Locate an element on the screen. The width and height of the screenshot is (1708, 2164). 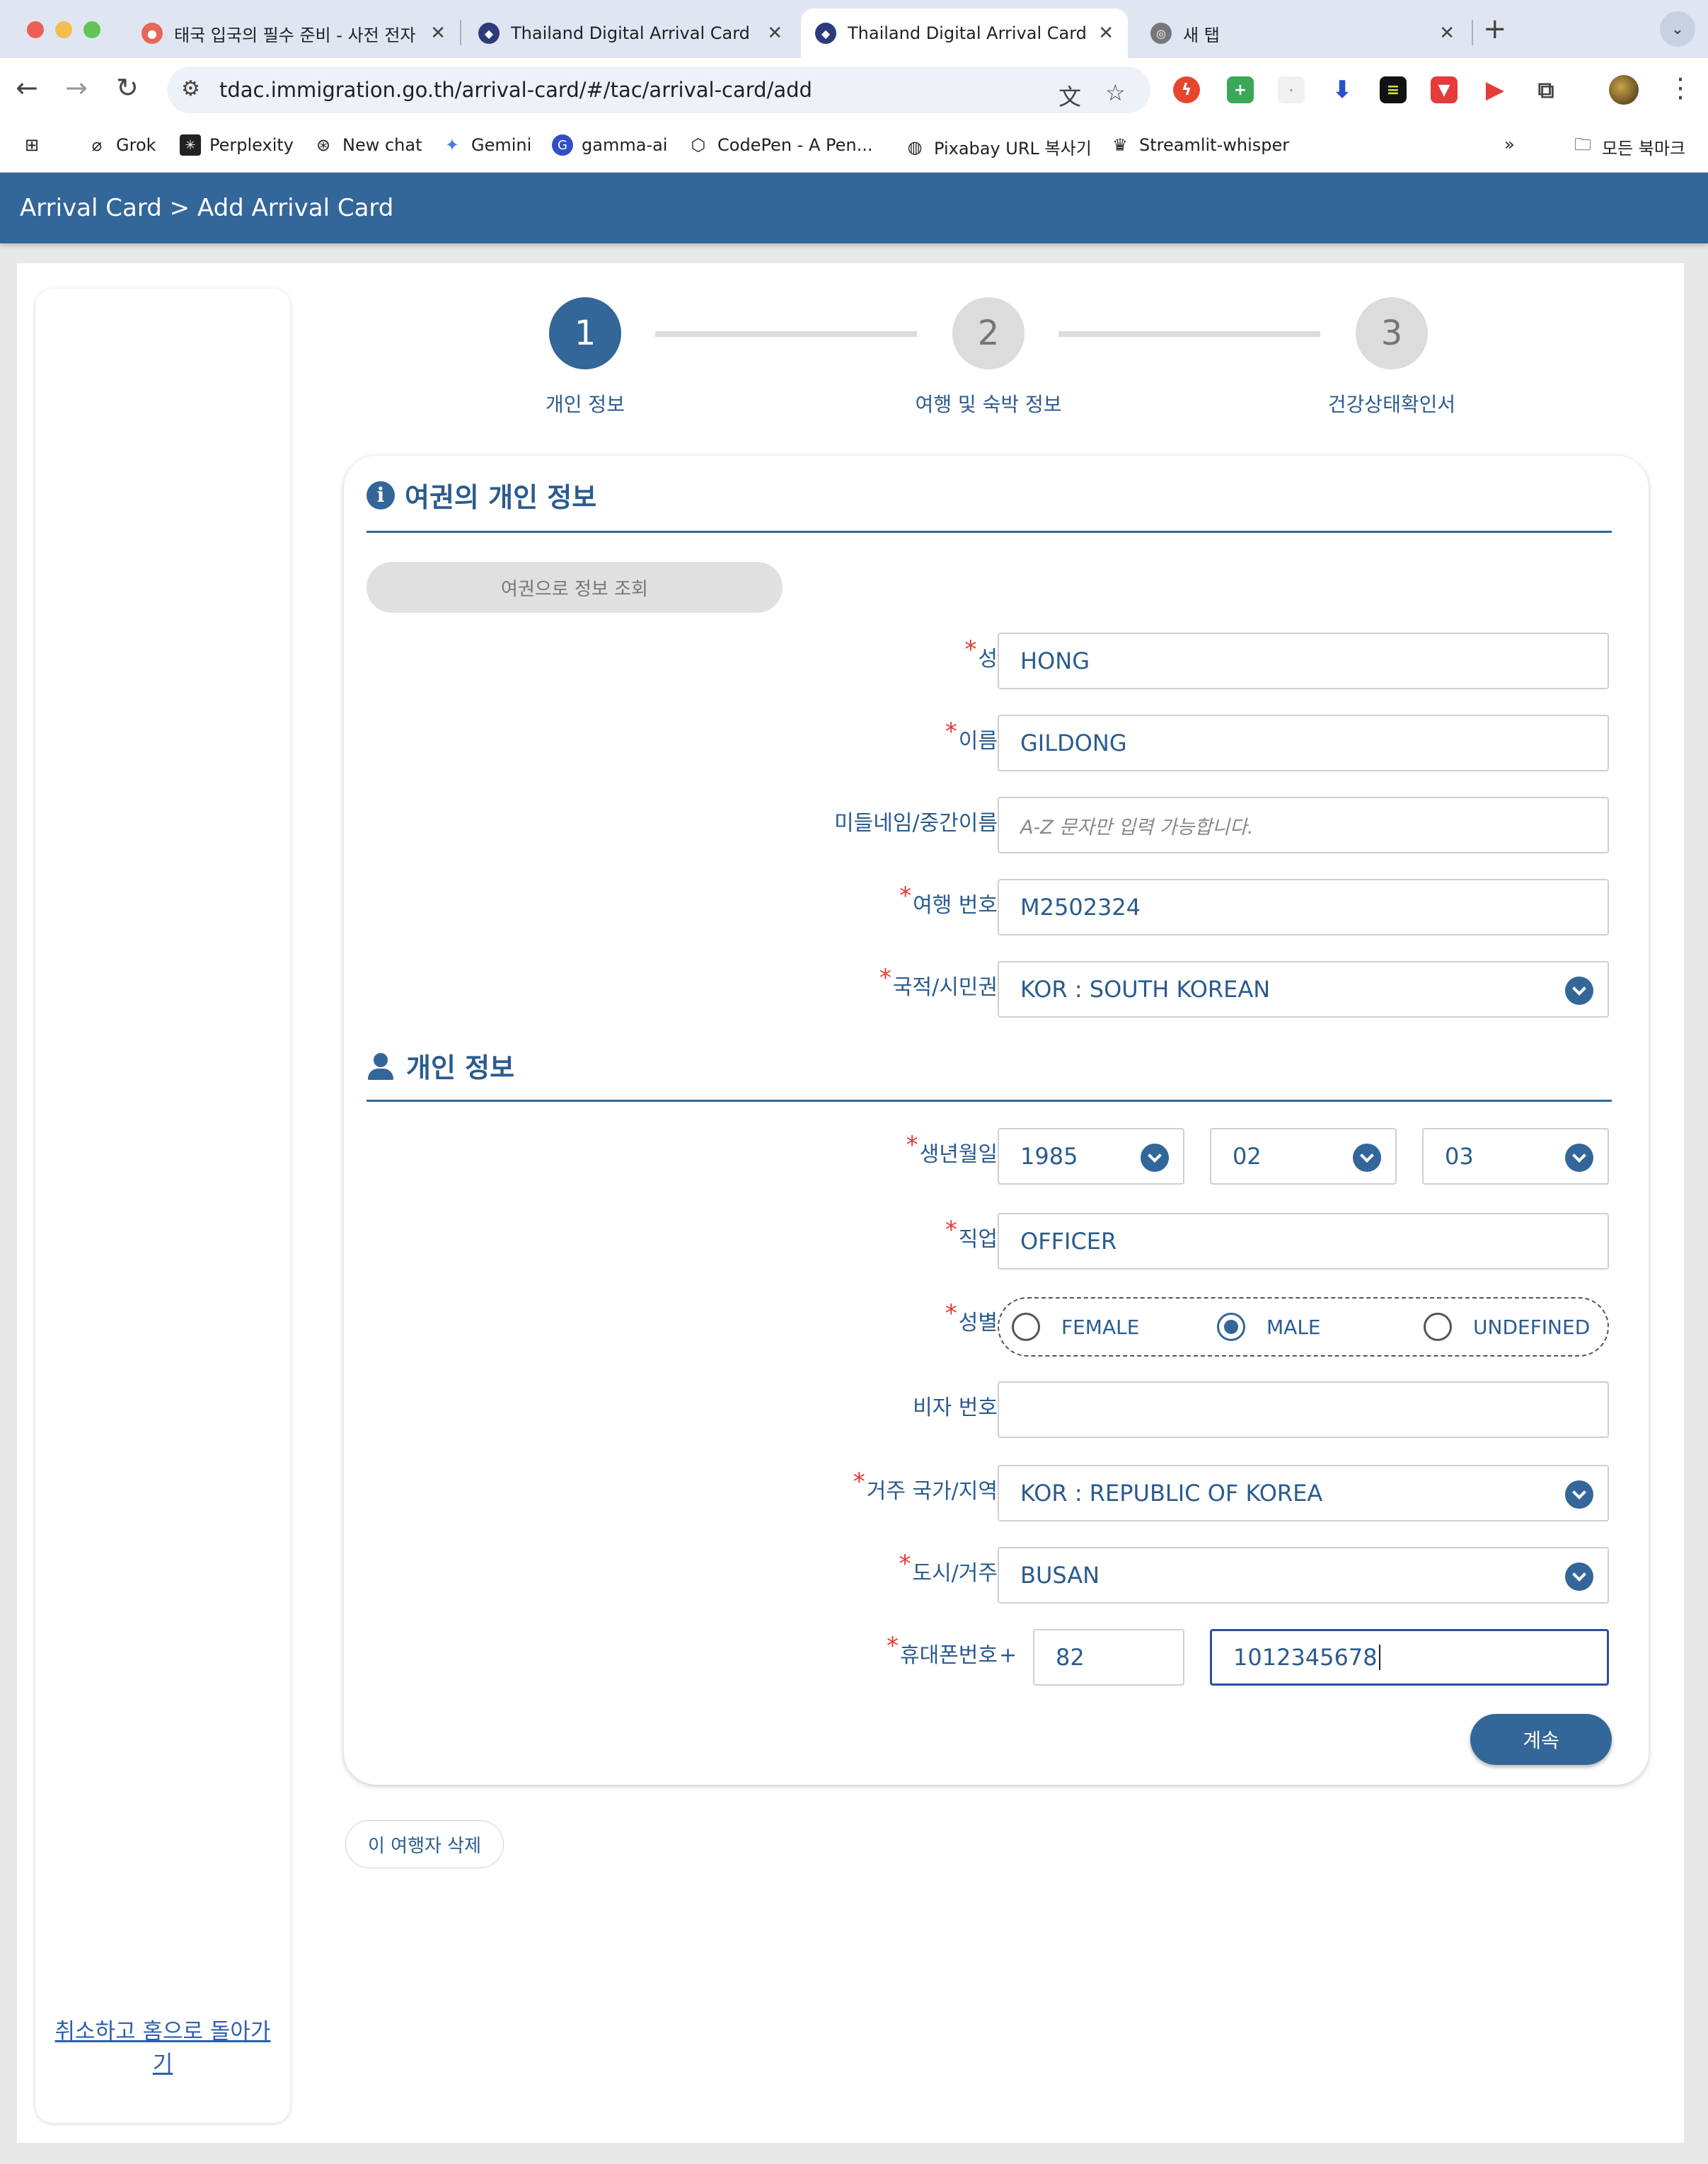
profile-avatar is located at coordinates (1624, 90).